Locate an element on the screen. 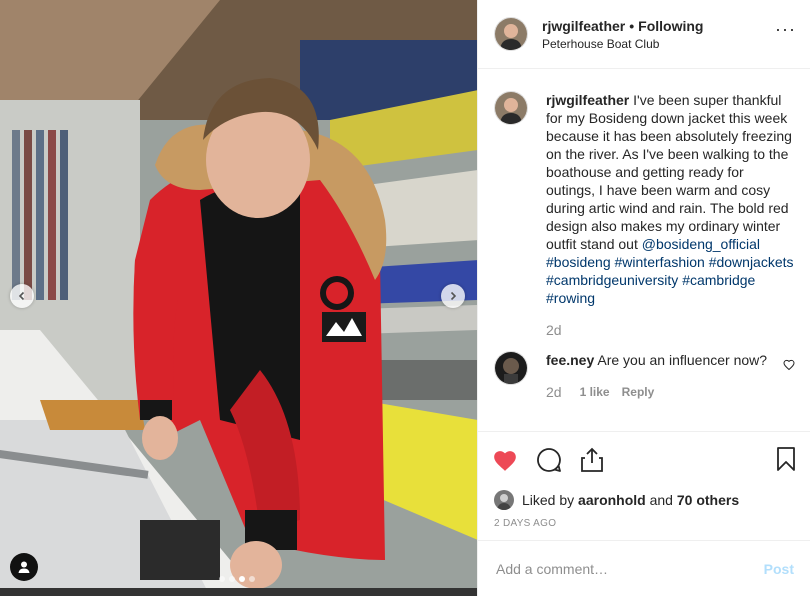  hashtag-link: #winterfashion is located at coordinates (660, 262).